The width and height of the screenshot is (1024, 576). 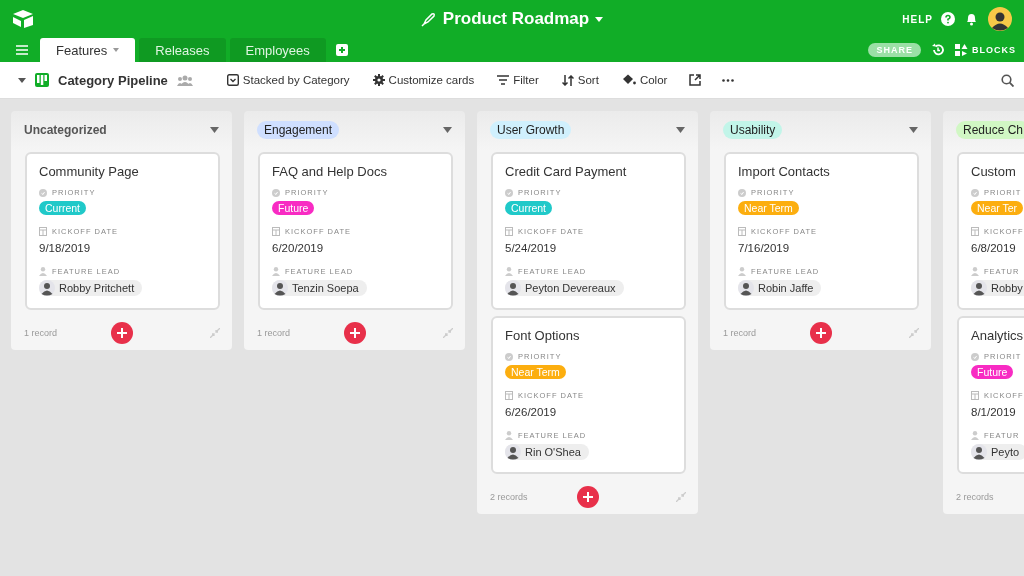 I want to click on date-value: 6/20/2019, so click(x=298, y=248).